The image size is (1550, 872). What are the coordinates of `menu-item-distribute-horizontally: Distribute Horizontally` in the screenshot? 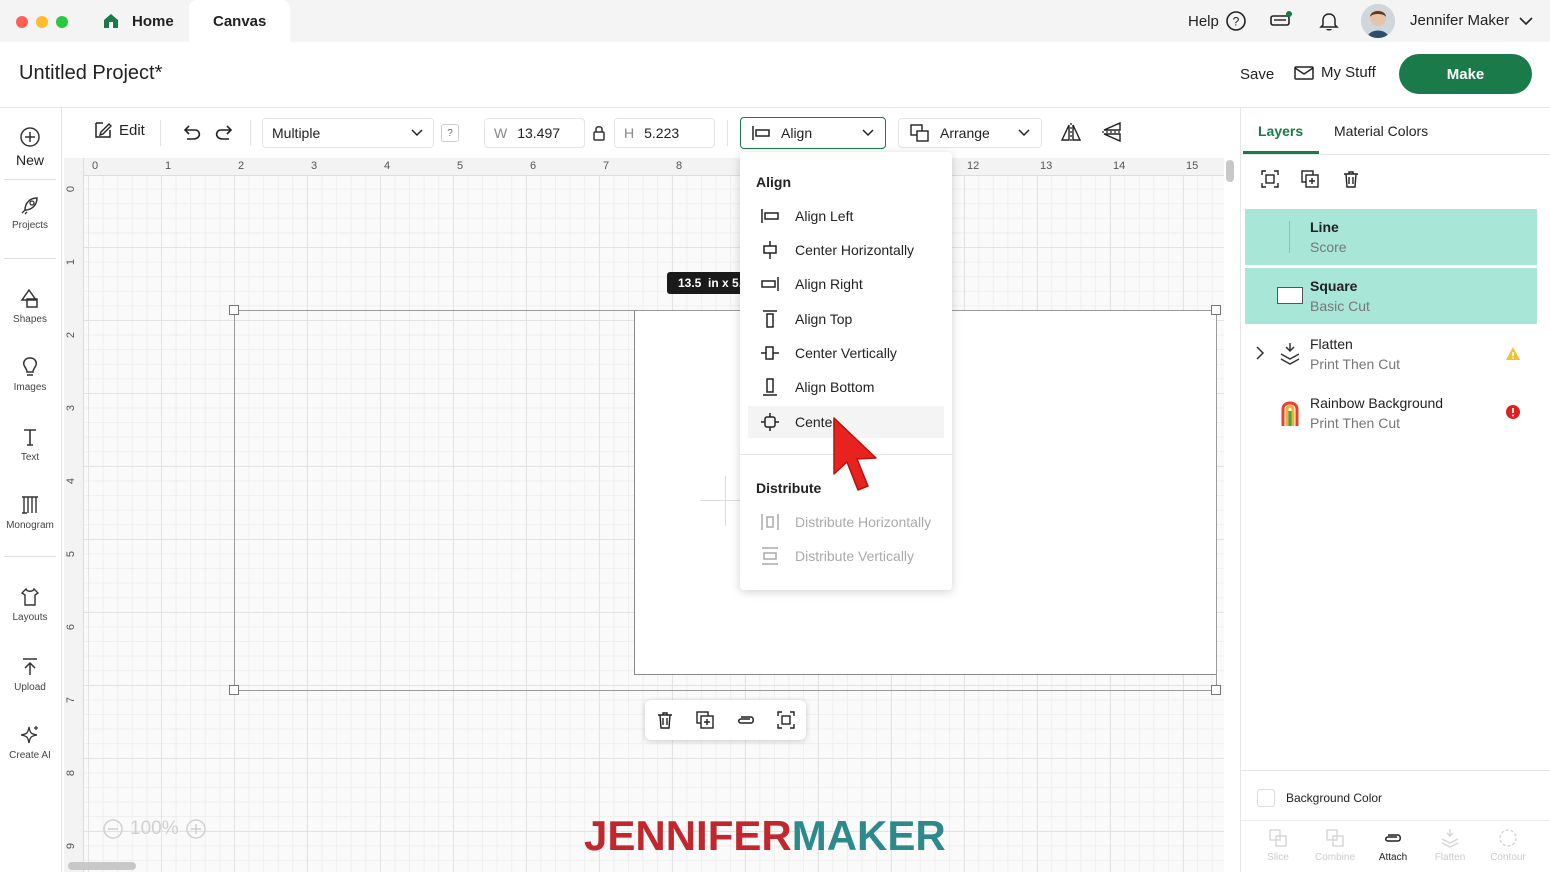 It's located at (846, 522).